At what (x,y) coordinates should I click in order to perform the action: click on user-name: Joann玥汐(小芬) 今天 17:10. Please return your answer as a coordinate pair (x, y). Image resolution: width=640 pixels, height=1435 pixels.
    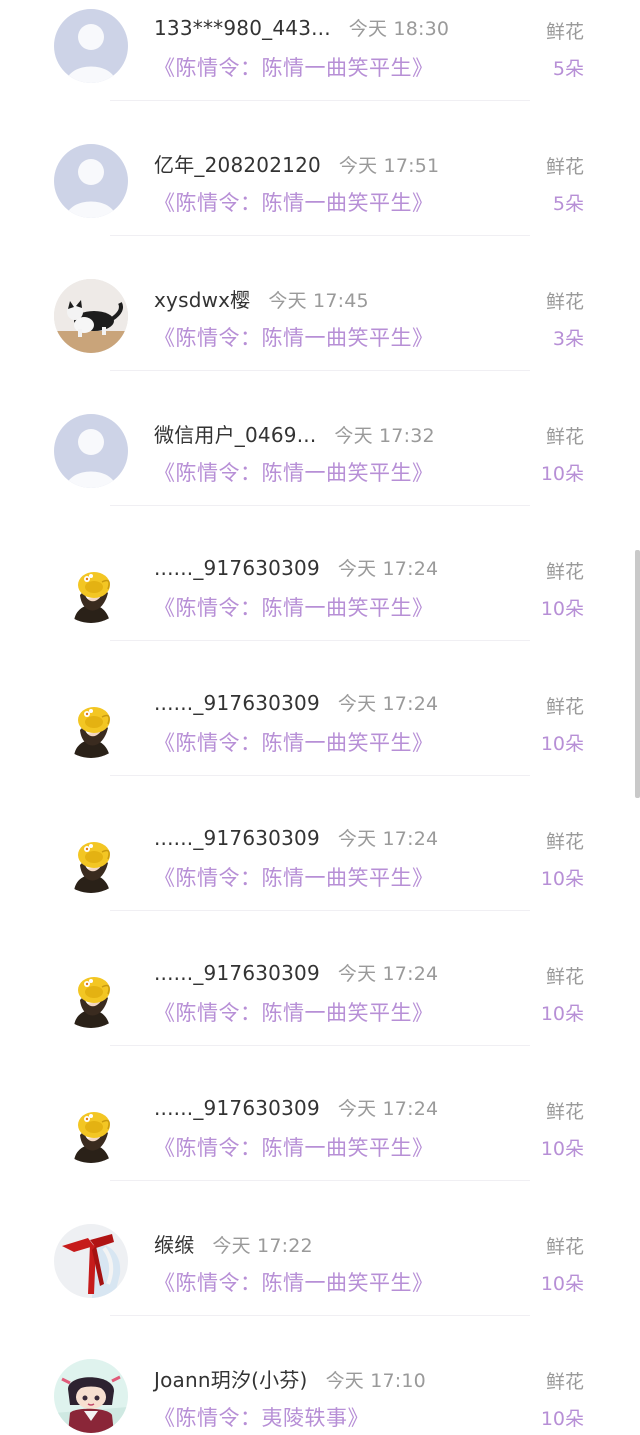
    Looking at the image, I should click on (290, 1378).